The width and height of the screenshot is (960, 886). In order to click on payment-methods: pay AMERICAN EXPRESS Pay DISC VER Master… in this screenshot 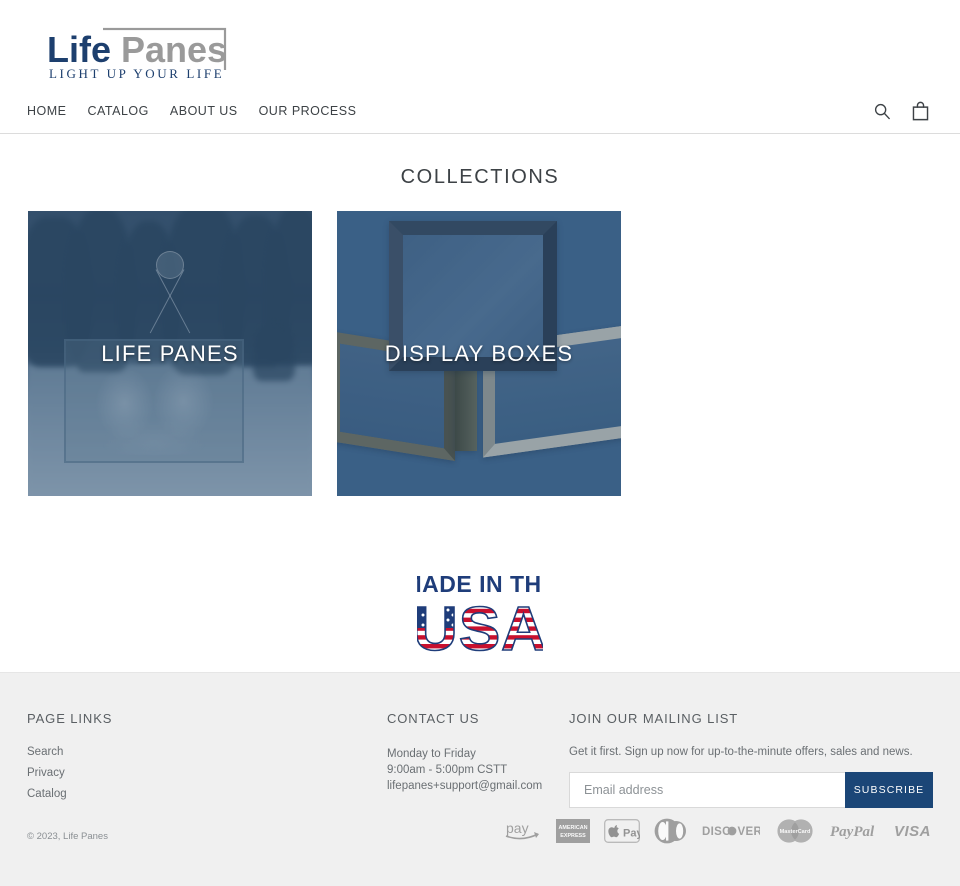, I will do `click(720, 831)`.